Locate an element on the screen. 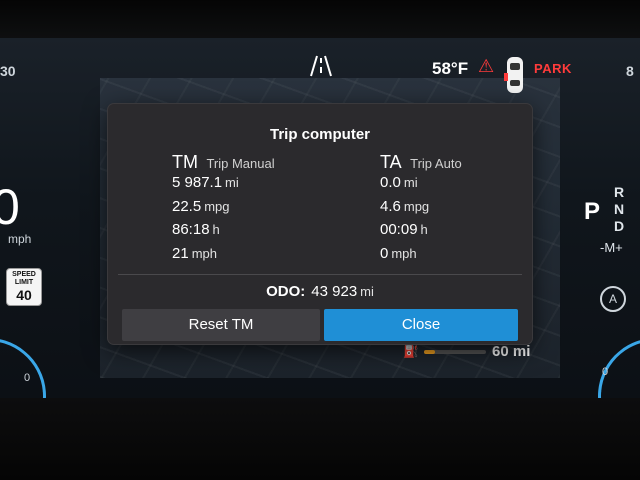 The image size is (640, 480). trip-auto-avg-speed: 0 mph is located at coordinates (421, 257).